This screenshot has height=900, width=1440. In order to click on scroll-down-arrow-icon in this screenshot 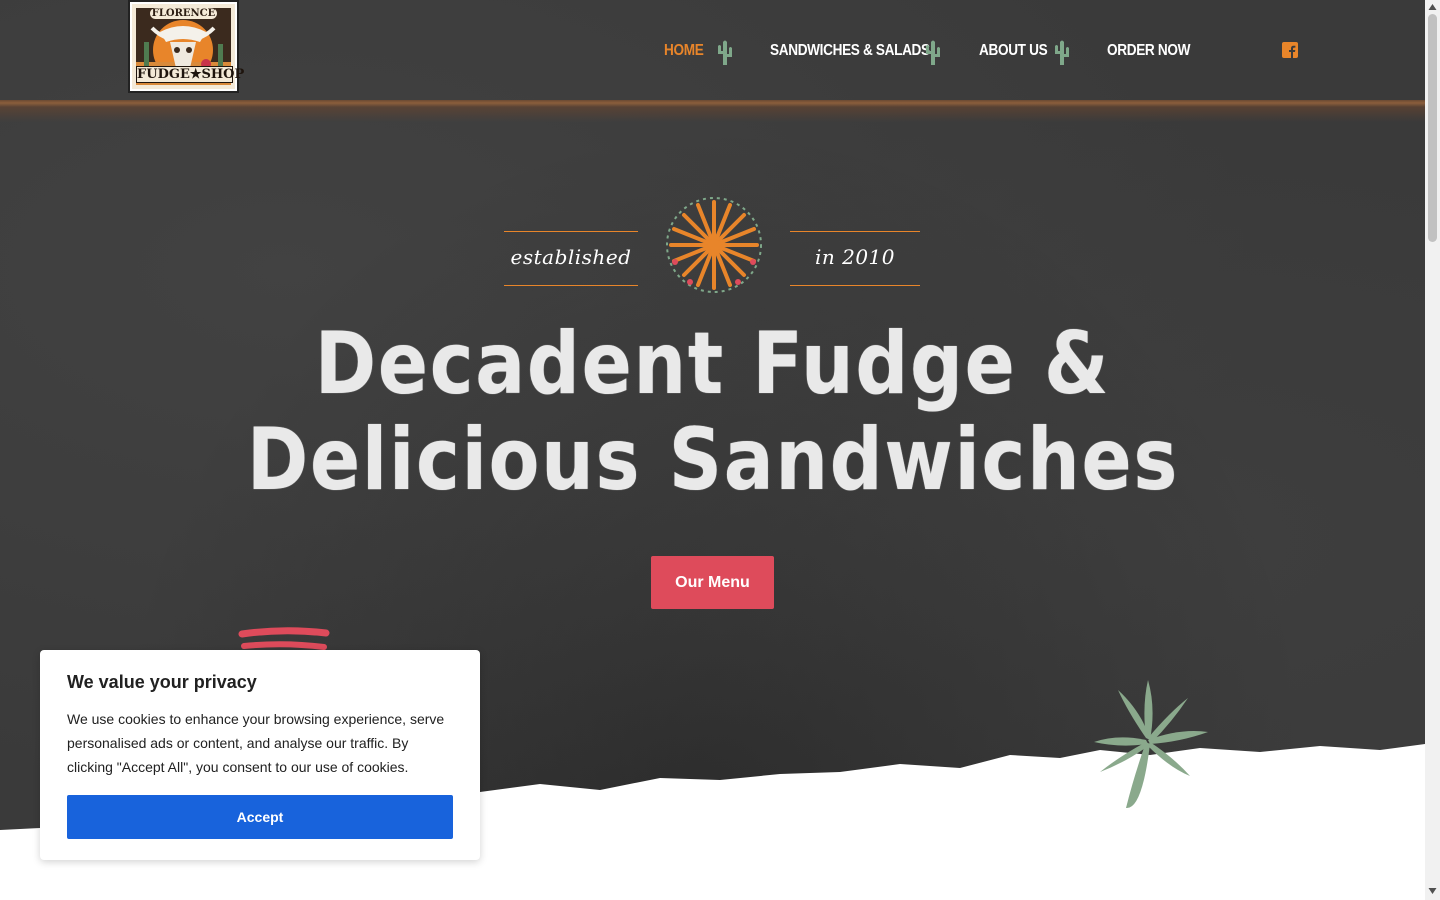, I will do `click(1432, 891)`.